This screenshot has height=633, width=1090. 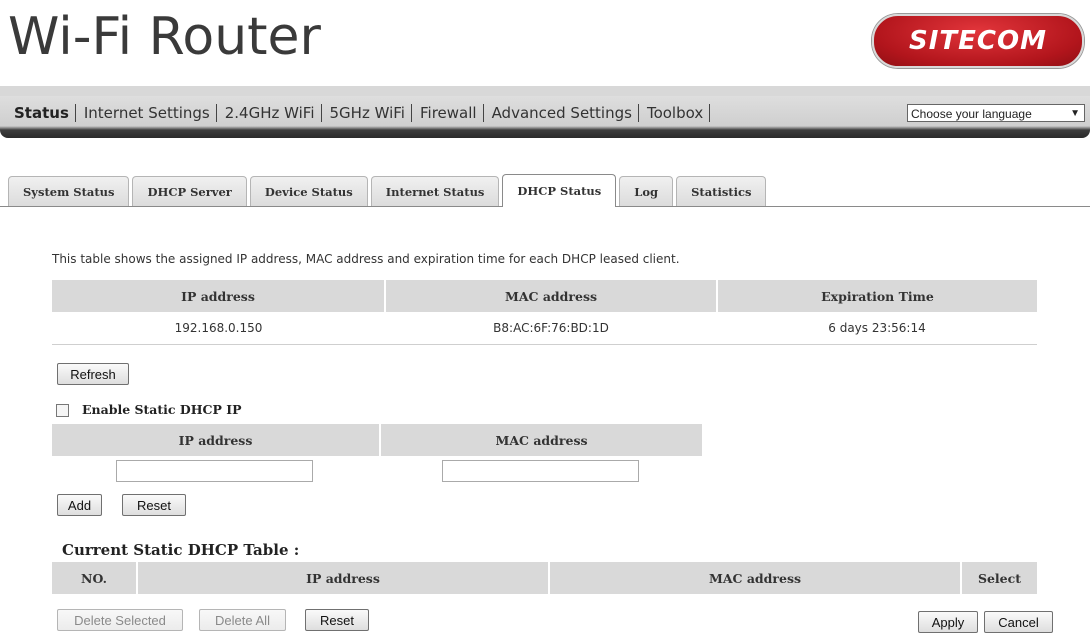 What do you see at coordinates (69, 191) in the screenshot?
I see `tab-system-status: System Status` at bounding box center [69, 191].